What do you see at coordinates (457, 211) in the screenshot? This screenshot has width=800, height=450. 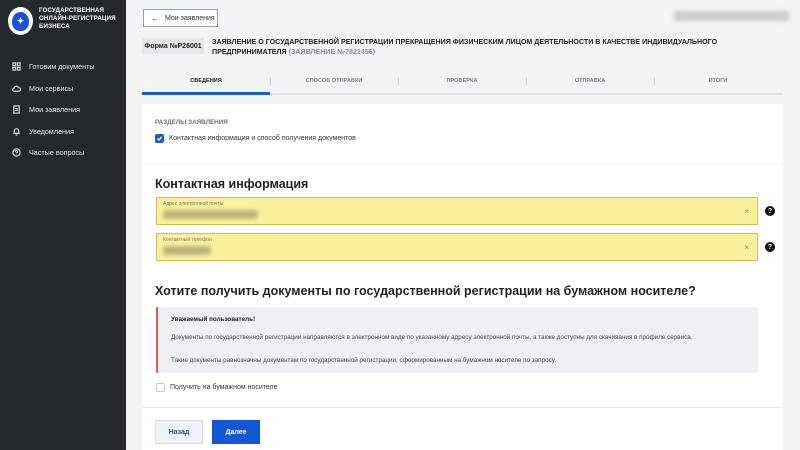 I see `email-field: Адрес электронной почты ×` at bounding box center [457, 211].